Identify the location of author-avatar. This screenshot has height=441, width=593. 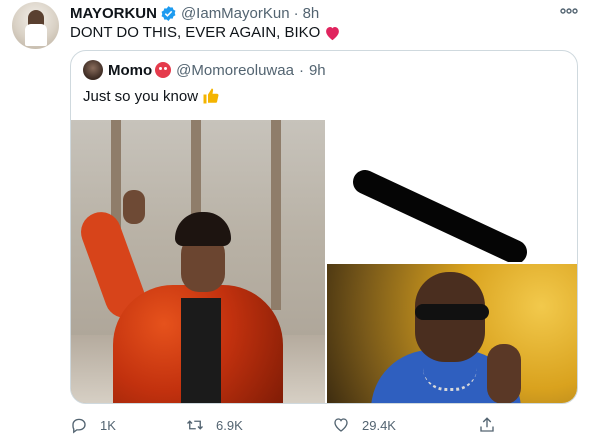
(35, 25).